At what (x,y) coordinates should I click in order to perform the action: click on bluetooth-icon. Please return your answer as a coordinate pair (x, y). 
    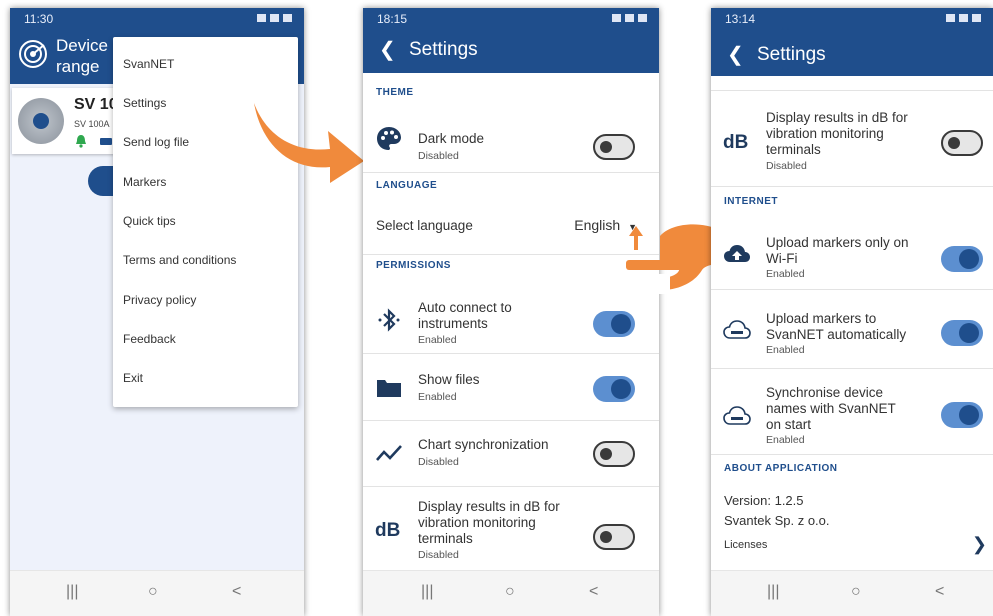
    Looking at the image, I should click on (389, 320).